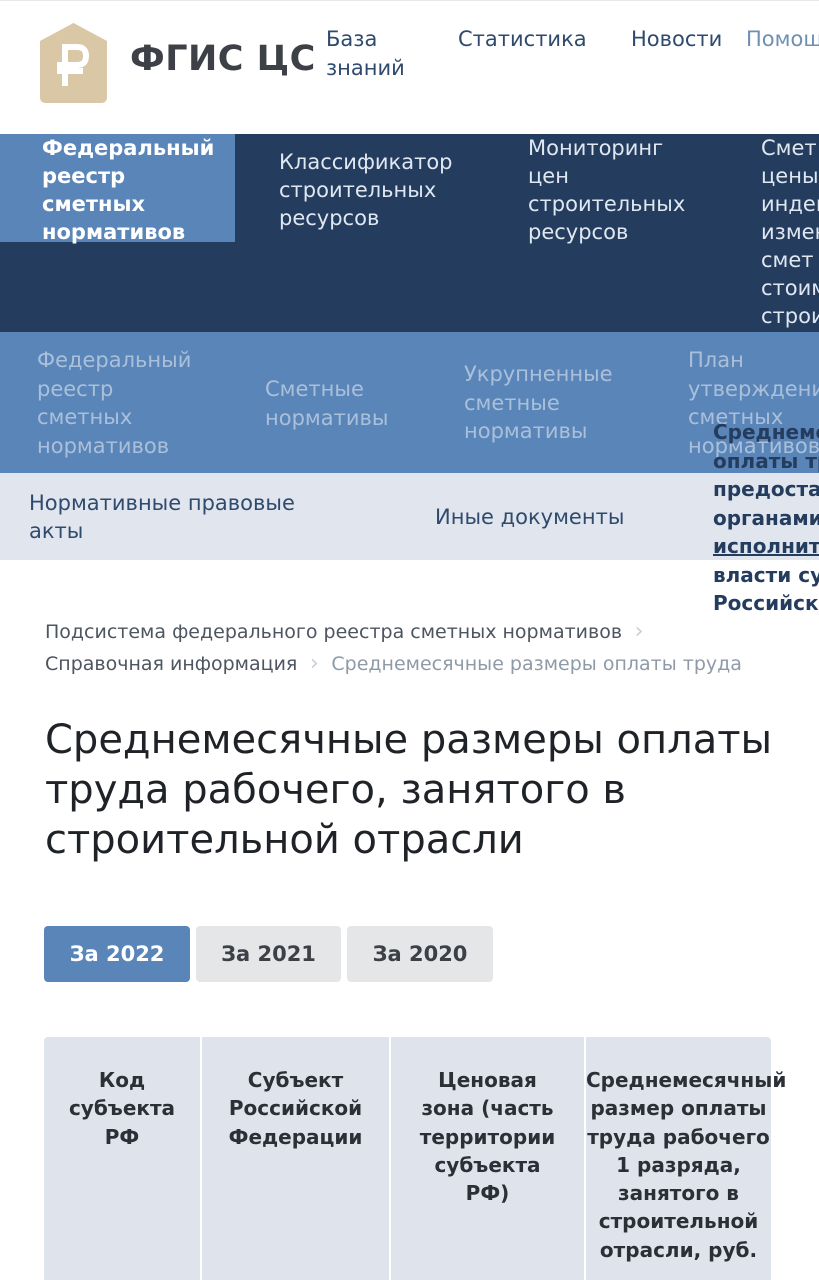 Image resolution: width=819 pixels, height=1280 pixels. I want to click on nav-label: индек, so click(790, 204).